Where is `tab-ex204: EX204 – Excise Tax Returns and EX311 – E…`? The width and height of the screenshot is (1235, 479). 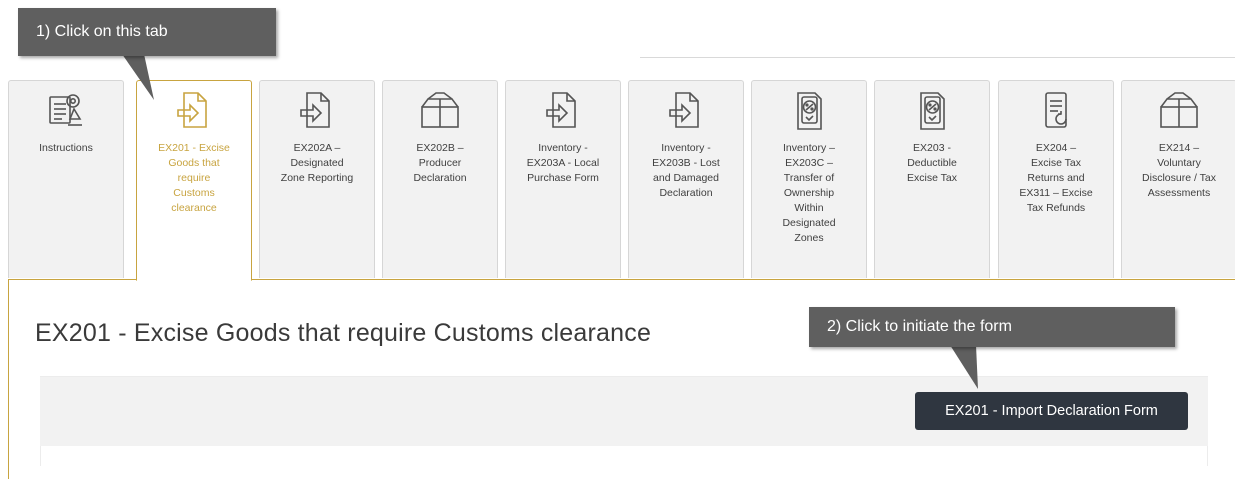
tab-ex204: EX204 – Excise Tax Returns and EX311 – E… is located at coordinates (1056, 179).